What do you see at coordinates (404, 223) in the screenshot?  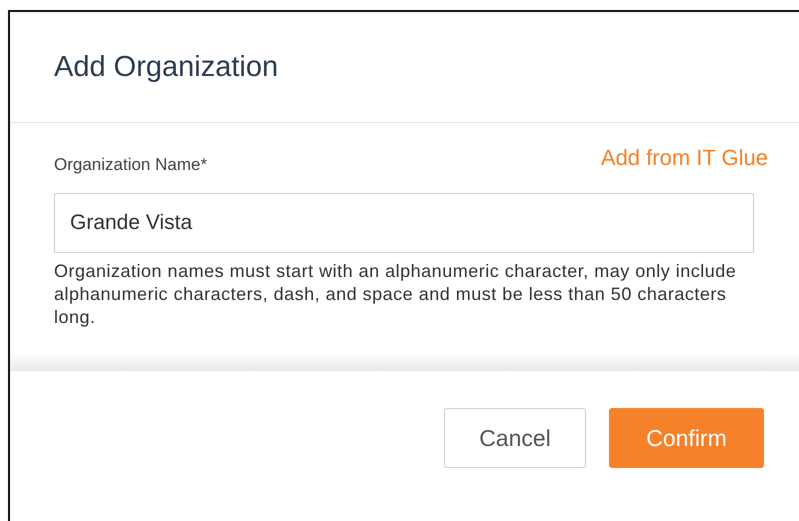 I see `organization-name-field: Grande Vista` at bounding box center [404, 223].